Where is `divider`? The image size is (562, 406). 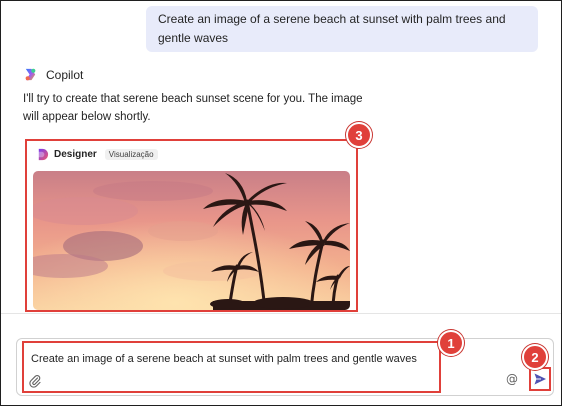 divider is located at coordinates (281, 313).